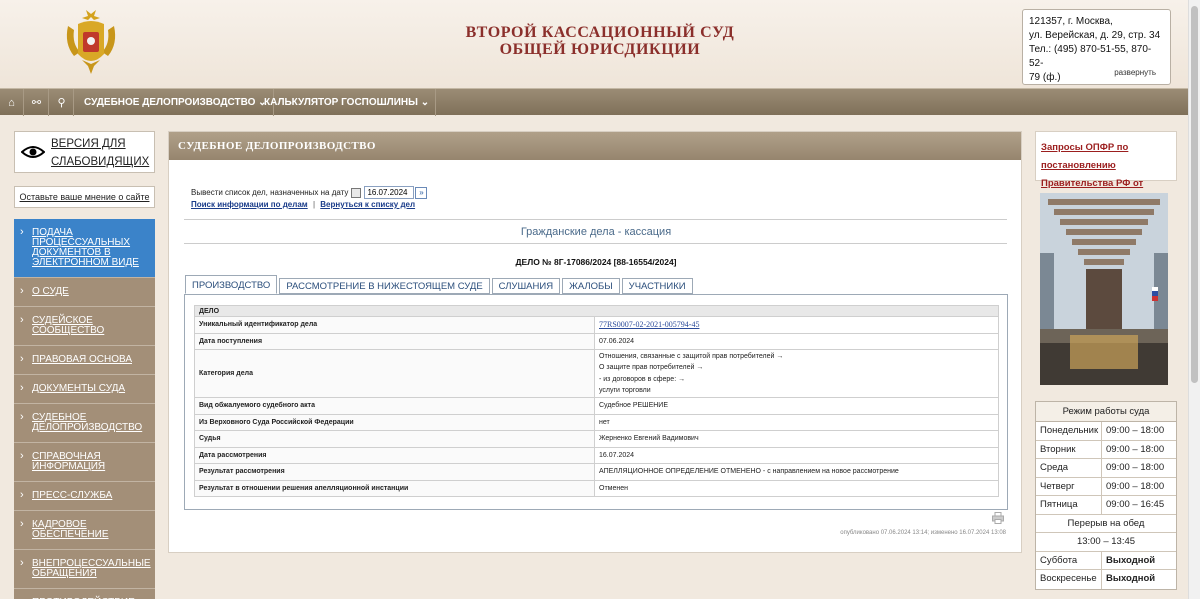 This screenshot has height=599, width=1200. Describe the element at coordinates (84, 423) in the screenshot. I see `sidebar-item-court-proceedings: СУДЕБНОЕ ДЕЛОПРОИЗВОДСТВО` at that location.